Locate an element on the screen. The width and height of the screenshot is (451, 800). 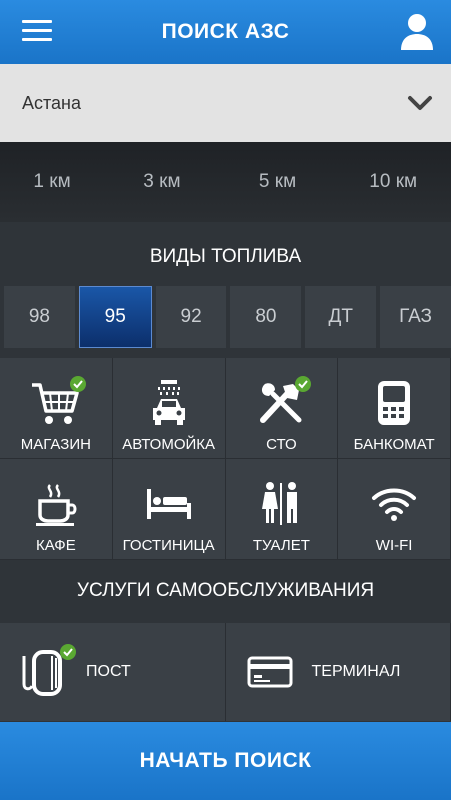
service-shop: МАГАЗИН is located at coordinates (56, 408).